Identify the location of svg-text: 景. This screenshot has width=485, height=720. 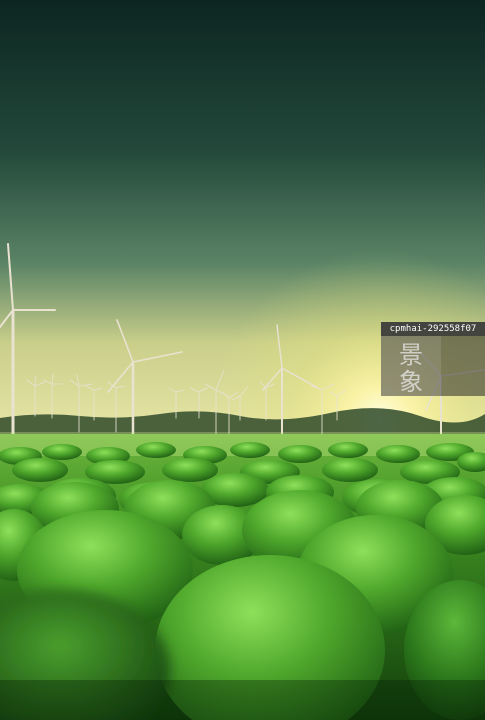
(411, 355).